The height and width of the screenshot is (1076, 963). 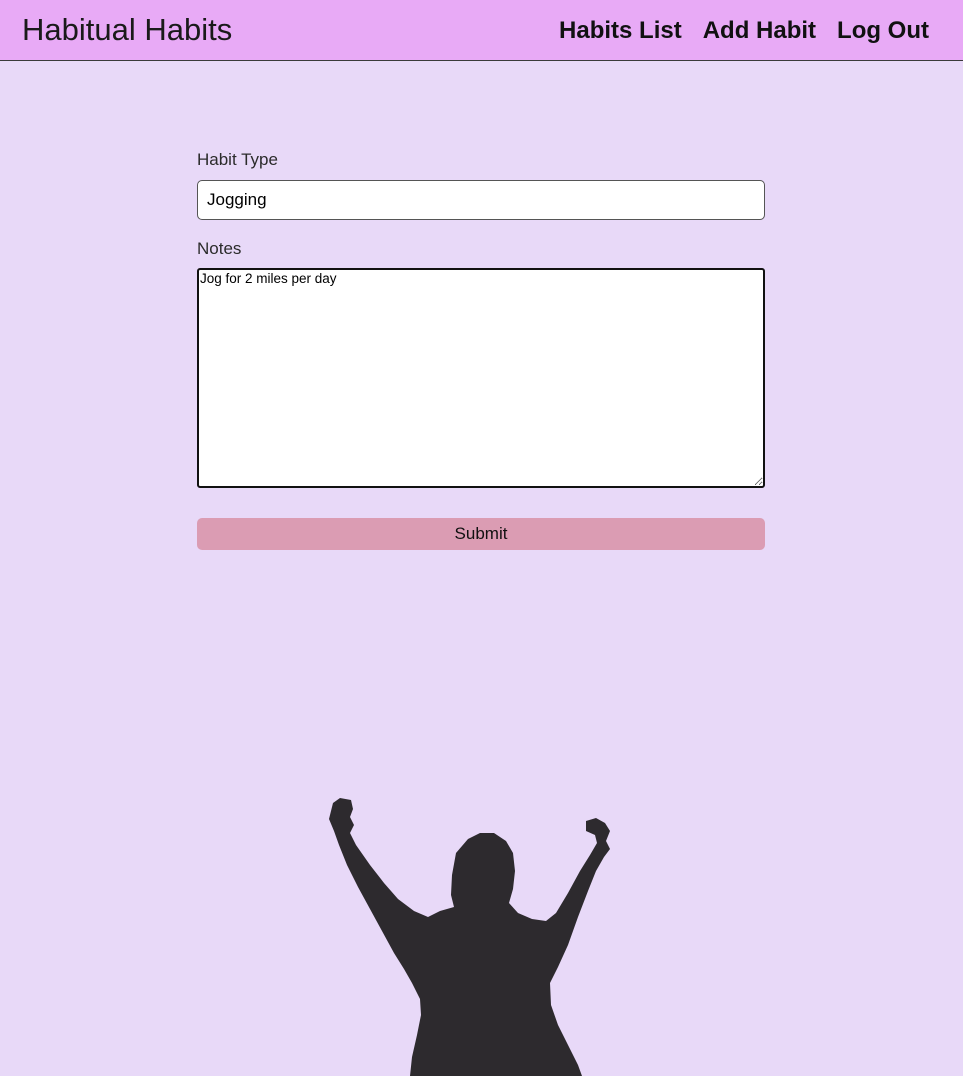 What do you see at coordinates (219, 248) in the screenshot?
I see `notes-label: Notes` at bounding box center [219, 248].